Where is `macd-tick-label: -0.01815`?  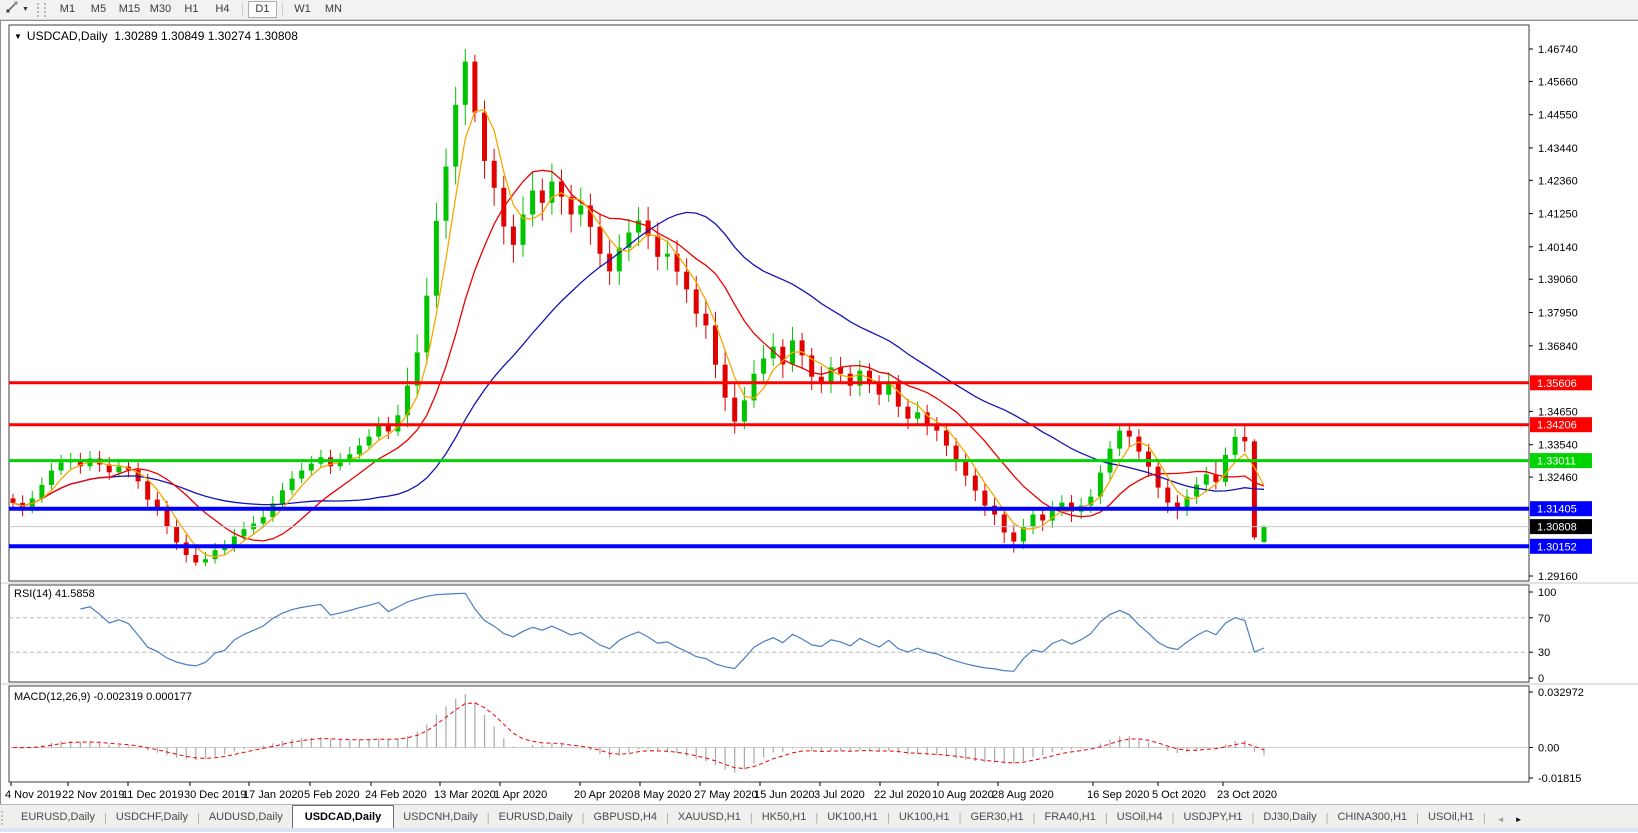 macd-tick-label: -0.01815 is located at coordinates (1559, 779).